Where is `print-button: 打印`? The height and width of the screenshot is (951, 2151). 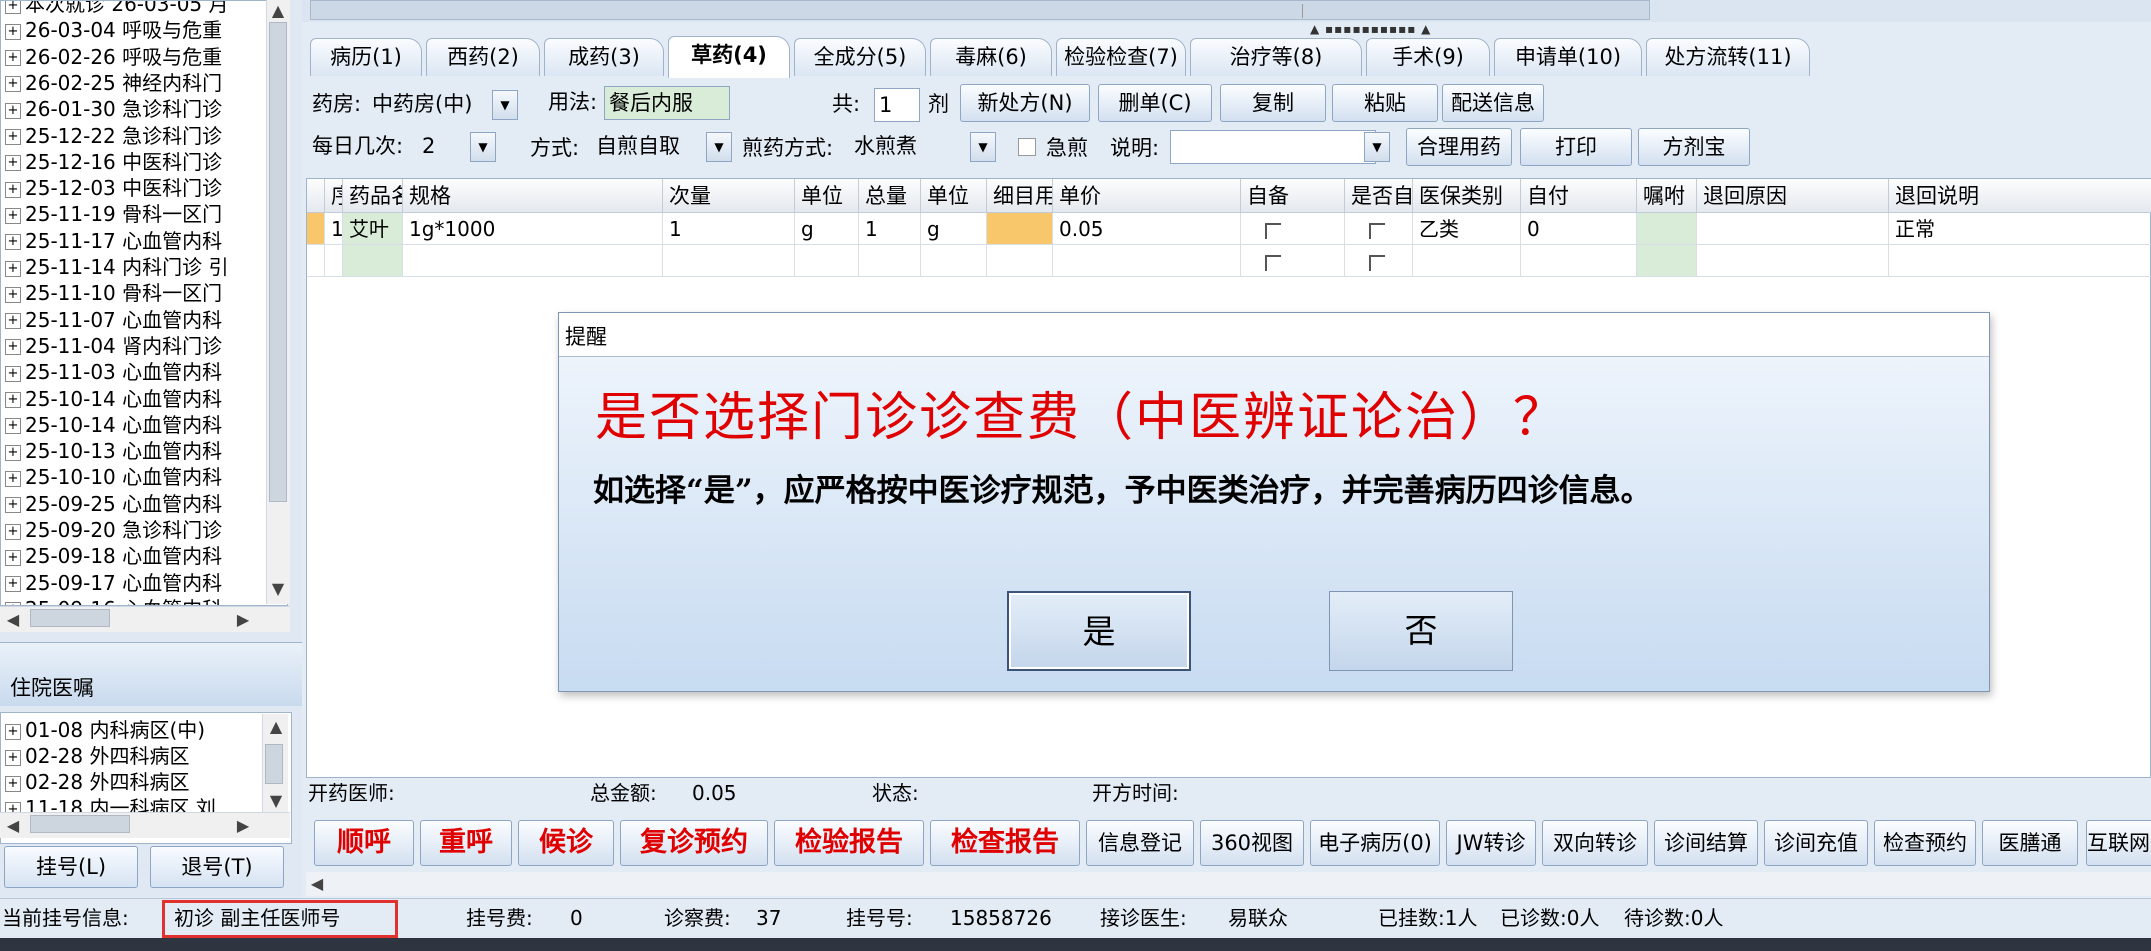
print-button: 打印 is located at coordinates (1576, 147).